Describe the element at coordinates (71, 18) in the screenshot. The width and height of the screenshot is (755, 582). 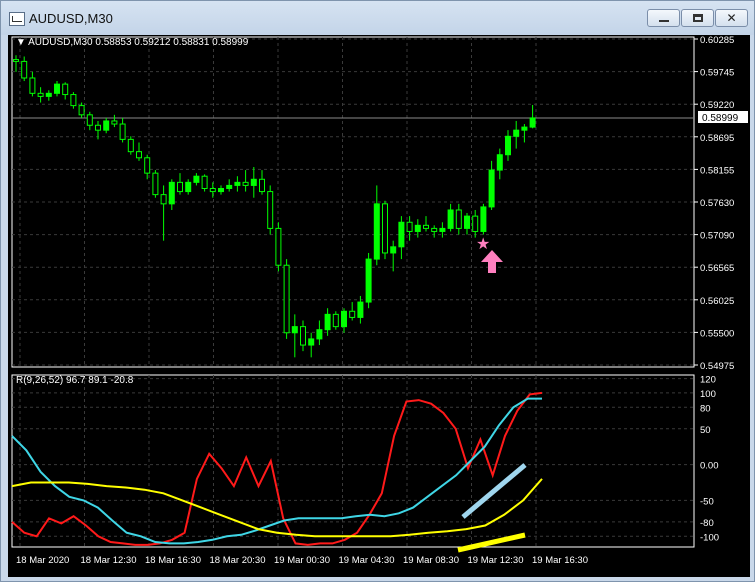
I see `window-title: AUDUSD,M30` at that location.